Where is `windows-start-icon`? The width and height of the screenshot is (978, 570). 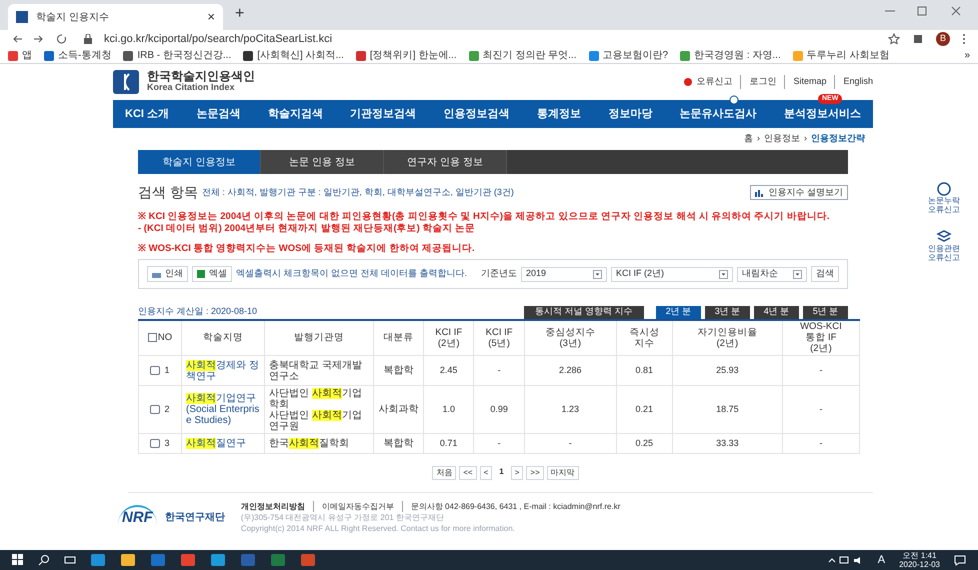 windows-start-icon is located at coordinates (18, 560).